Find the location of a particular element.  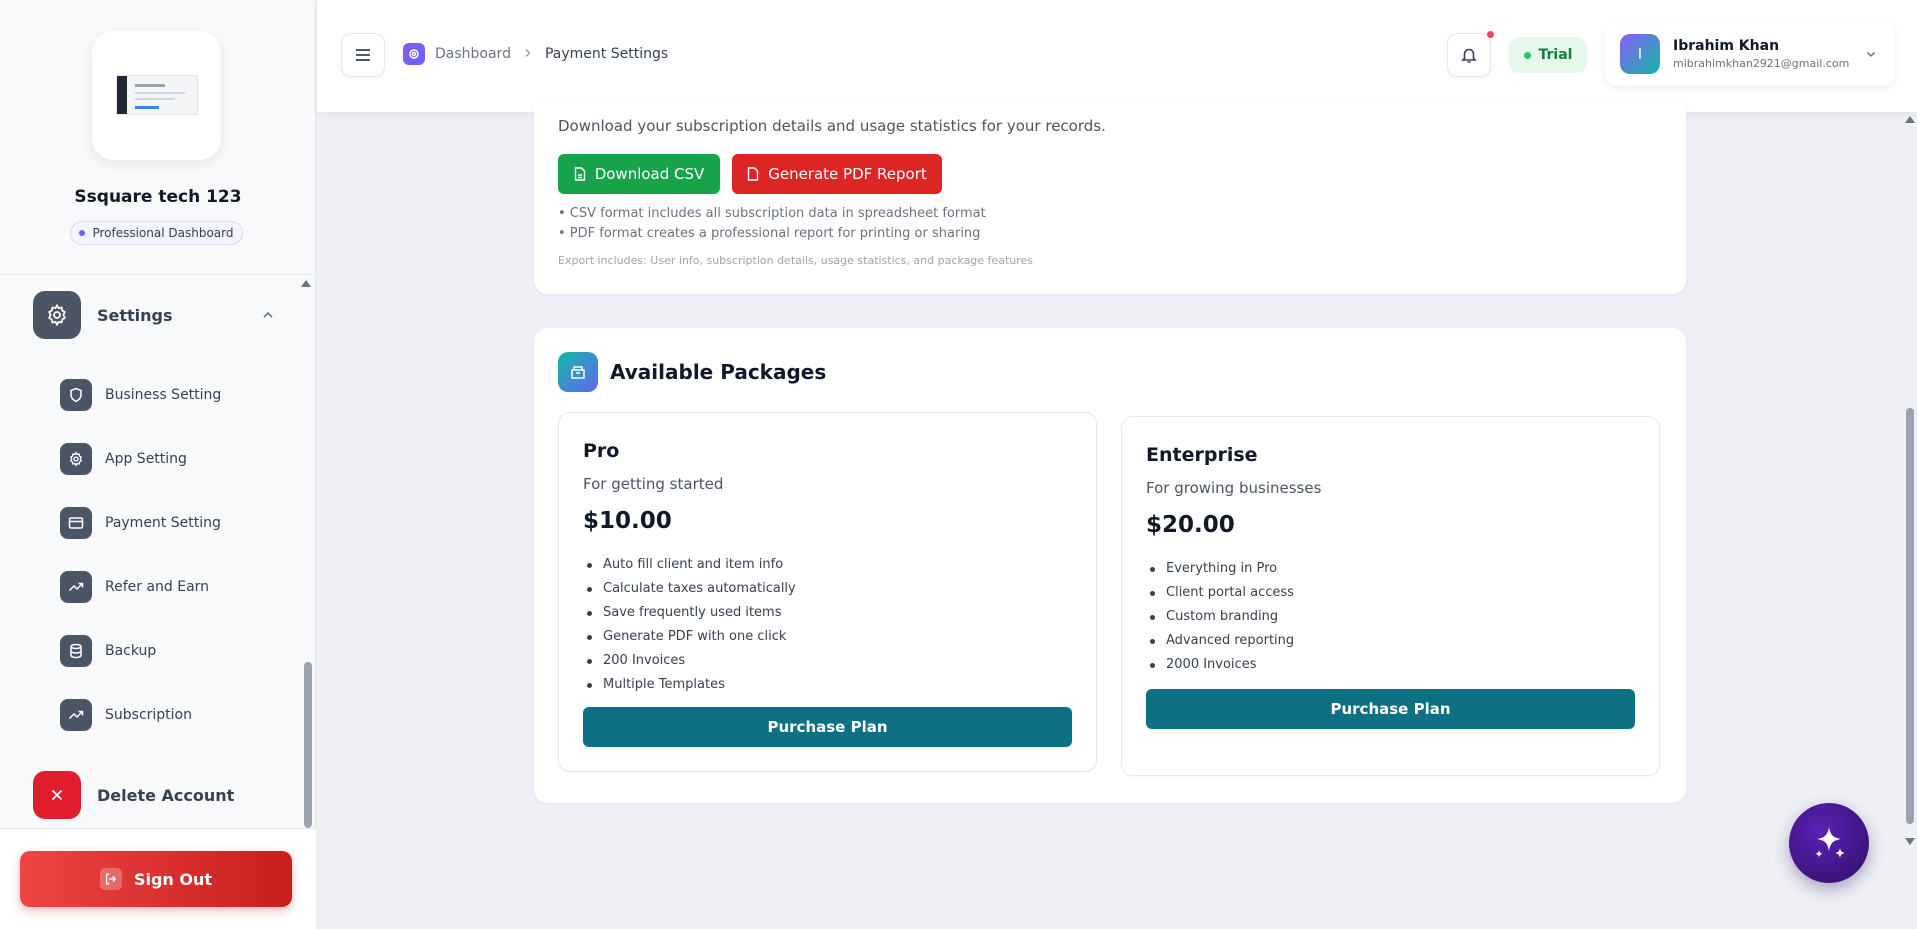

delete-account-button: Delete Account is located at coordinates (133, 795).